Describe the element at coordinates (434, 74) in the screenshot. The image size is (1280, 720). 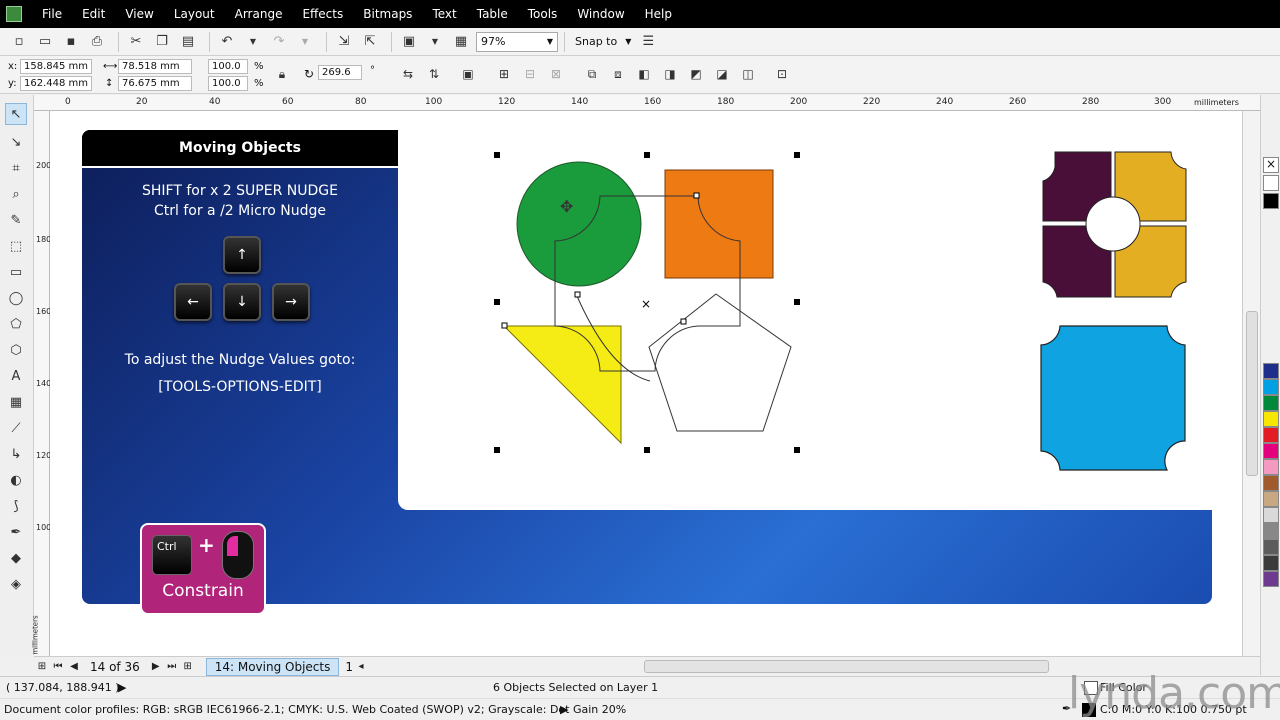
I see `mirror-vertical-icon: ⇅` at that location.